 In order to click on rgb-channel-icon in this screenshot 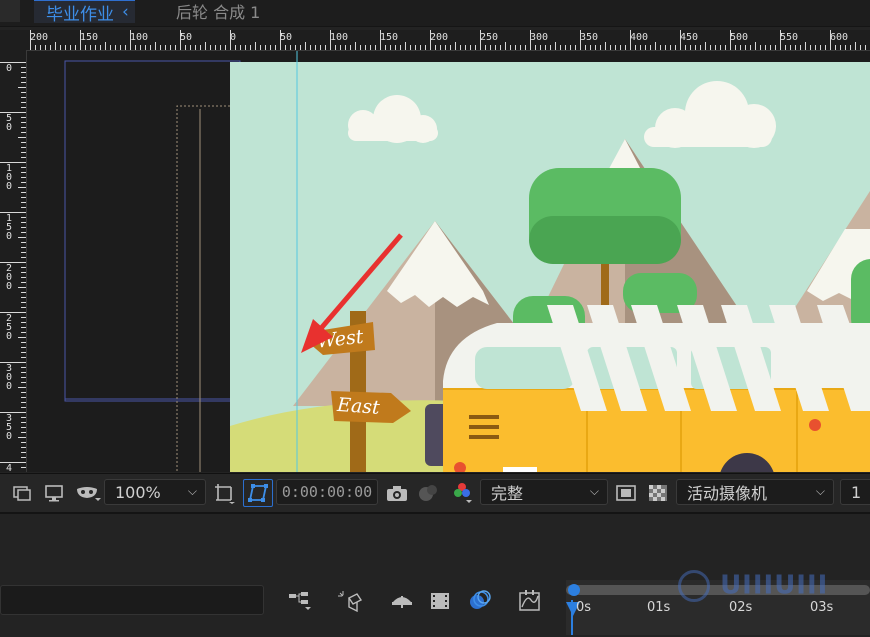, I will do `click(463, 493)`.